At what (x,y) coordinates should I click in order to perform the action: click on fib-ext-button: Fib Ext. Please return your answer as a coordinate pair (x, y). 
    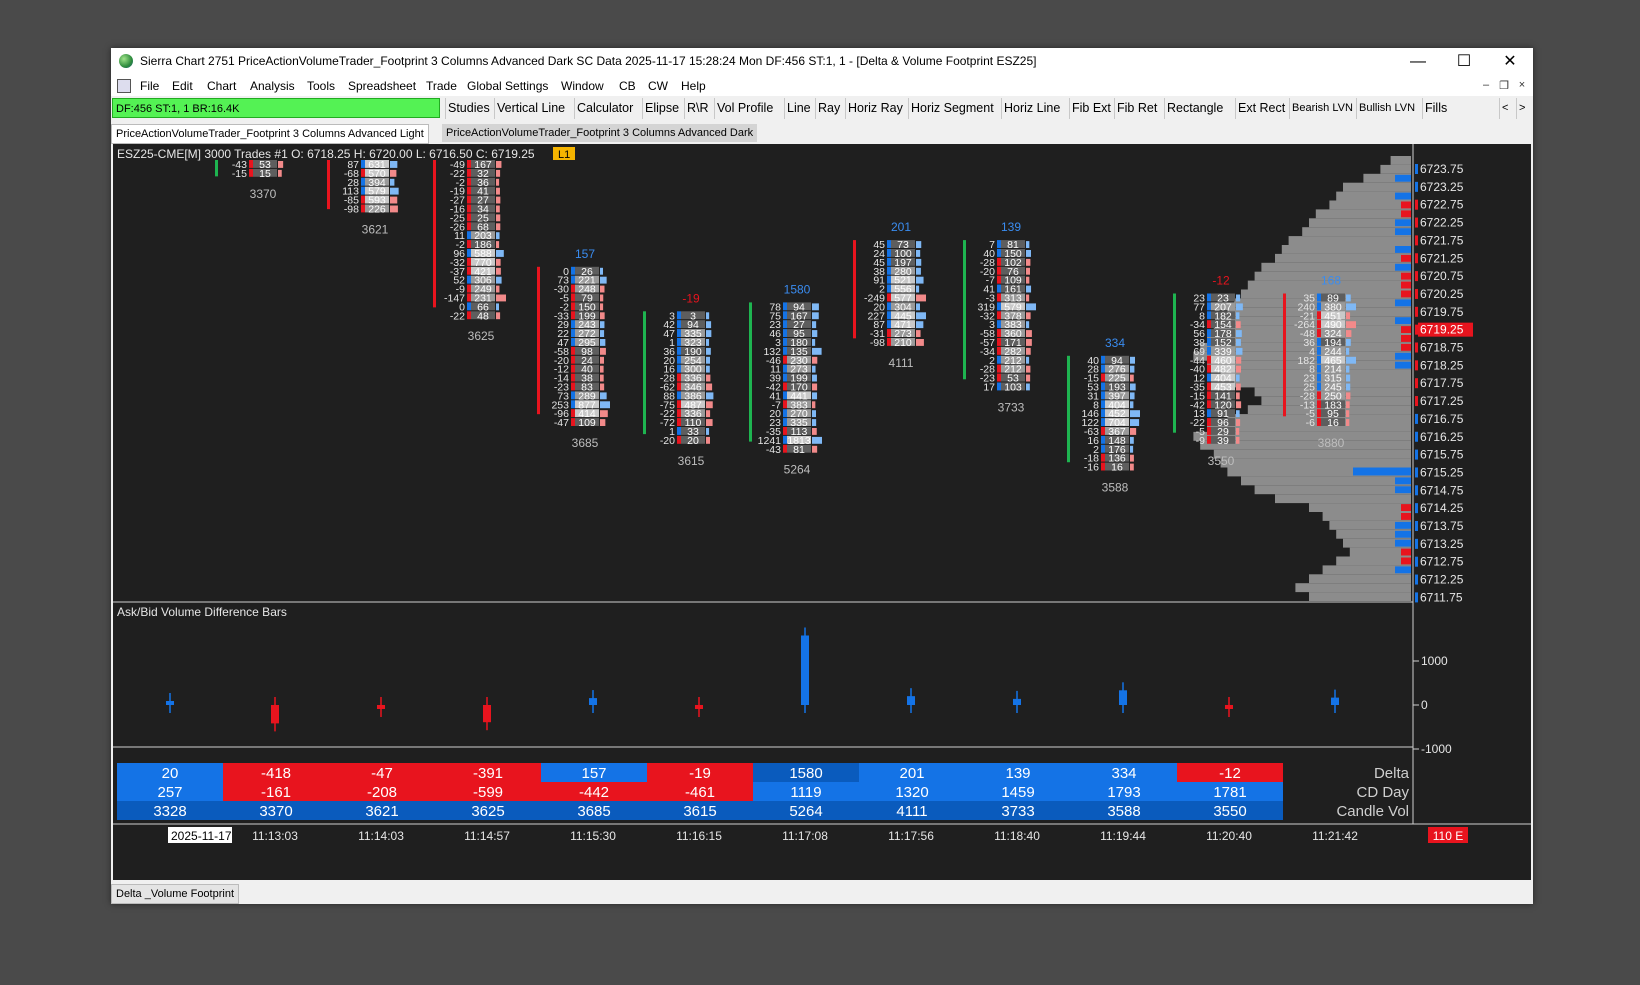
    Looking at the image, I should click on (1091, 108).